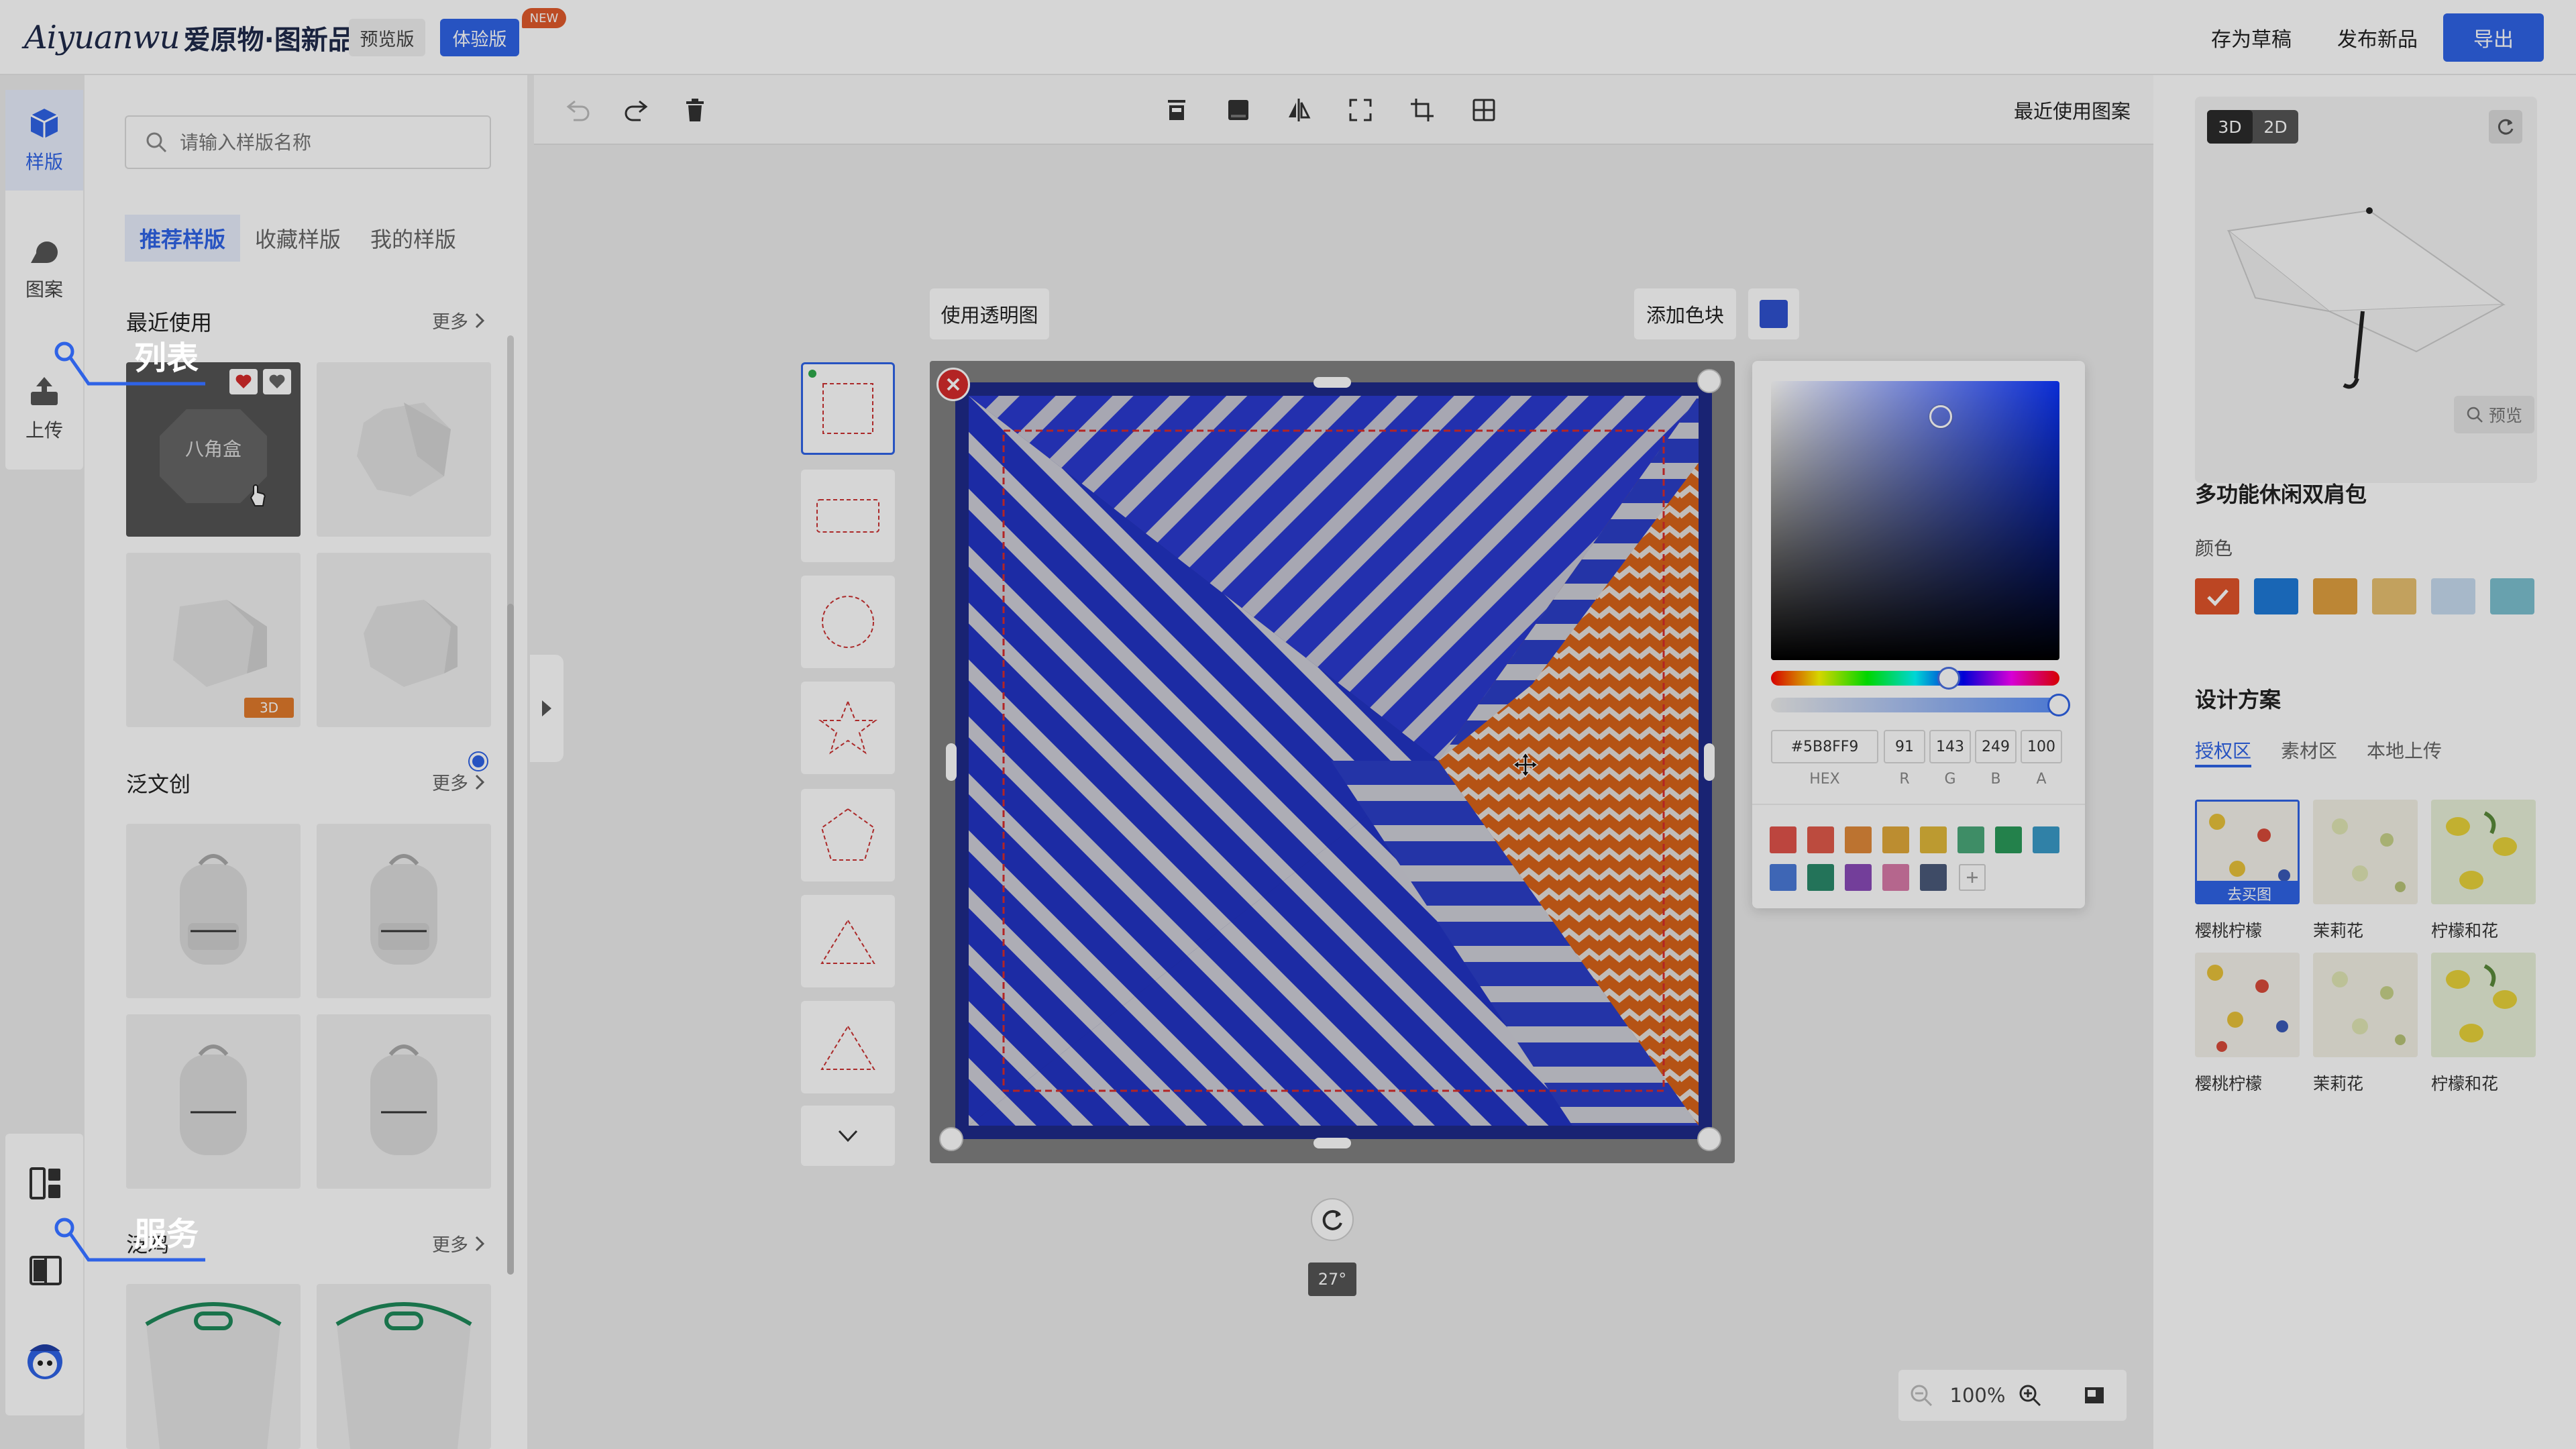 The image size is (2576, 1449). Describe the element at coordinates (321, 142) in the screenshot. I see `search-input` at that location.